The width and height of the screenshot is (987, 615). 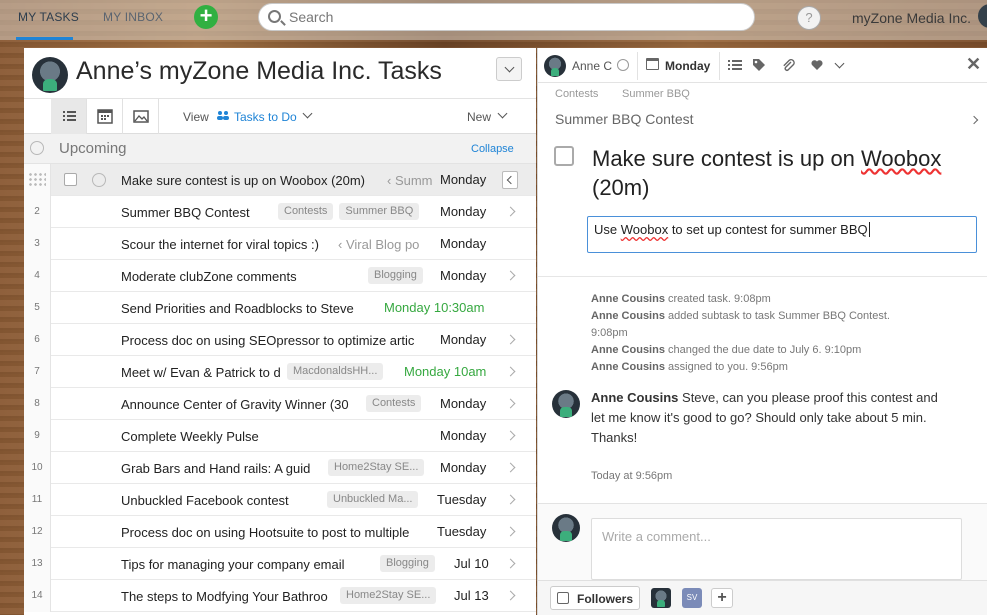 I want to click on add-task-button: +, so click(x=206, y=17).